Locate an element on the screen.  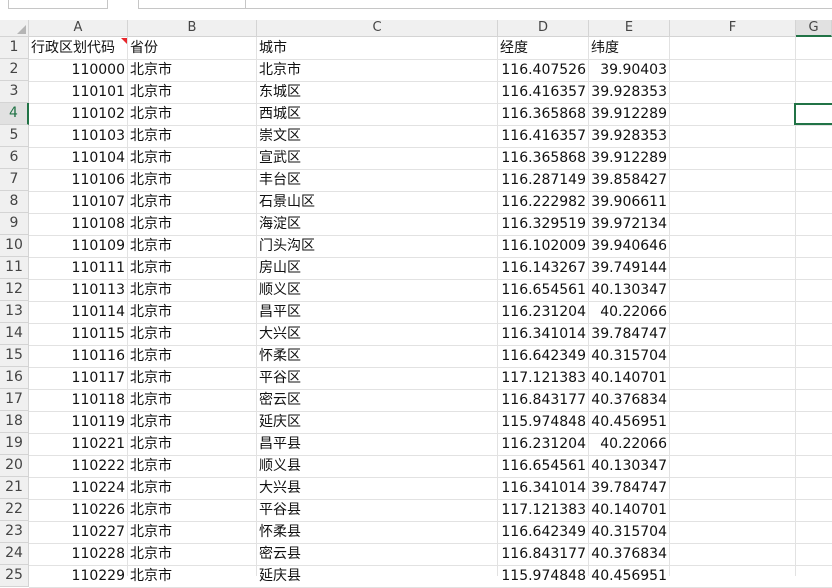
data-cell: 39.858427 is located at coordinates (629, 180).